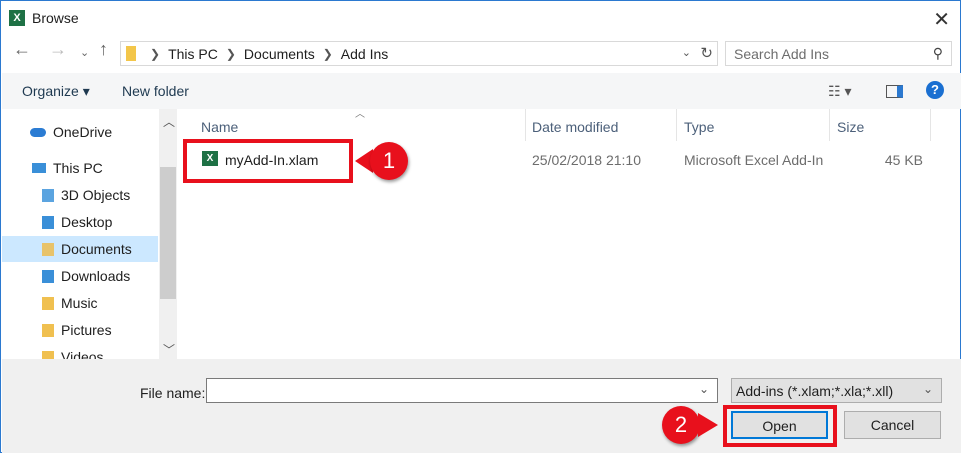 This screenshot has height=453, width=961. Describe the element at coordinates (169, 349) in the screenshot. I see `scroll-down-icon: ﹀` at that location.